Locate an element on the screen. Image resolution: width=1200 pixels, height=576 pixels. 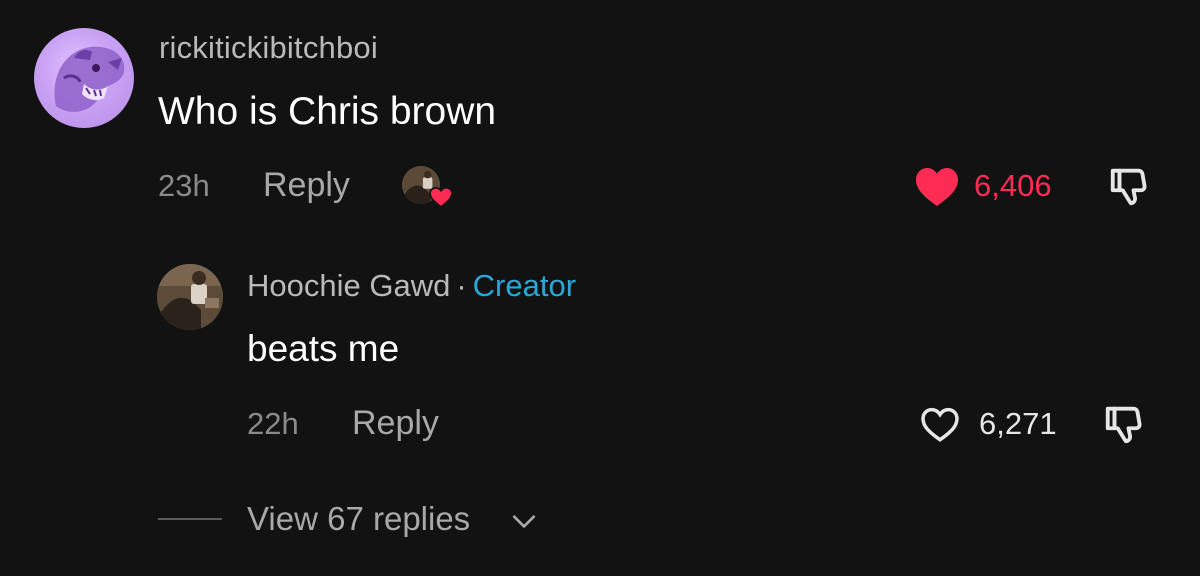
view-replies: View 67 replies is located at coordinates (408, 520).